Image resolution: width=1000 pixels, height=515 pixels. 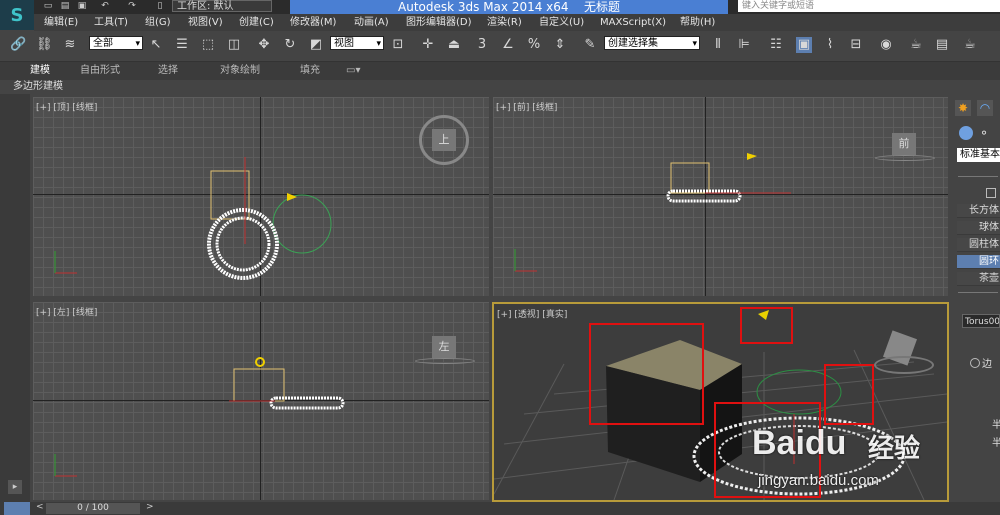 What do you see at coordinates (590, 45) in the screenshot?
I see `edit-named-sel-icon: ✎` at bounding box center [590, 45].